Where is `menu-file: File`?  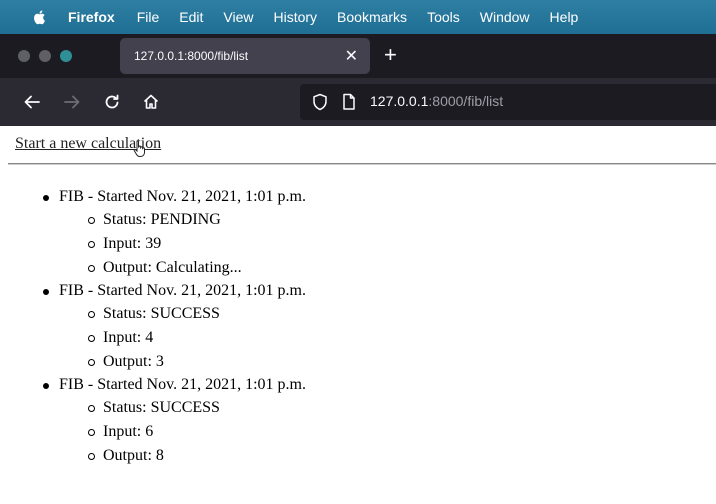
menu-file: File is located at coordinates (148, 17).